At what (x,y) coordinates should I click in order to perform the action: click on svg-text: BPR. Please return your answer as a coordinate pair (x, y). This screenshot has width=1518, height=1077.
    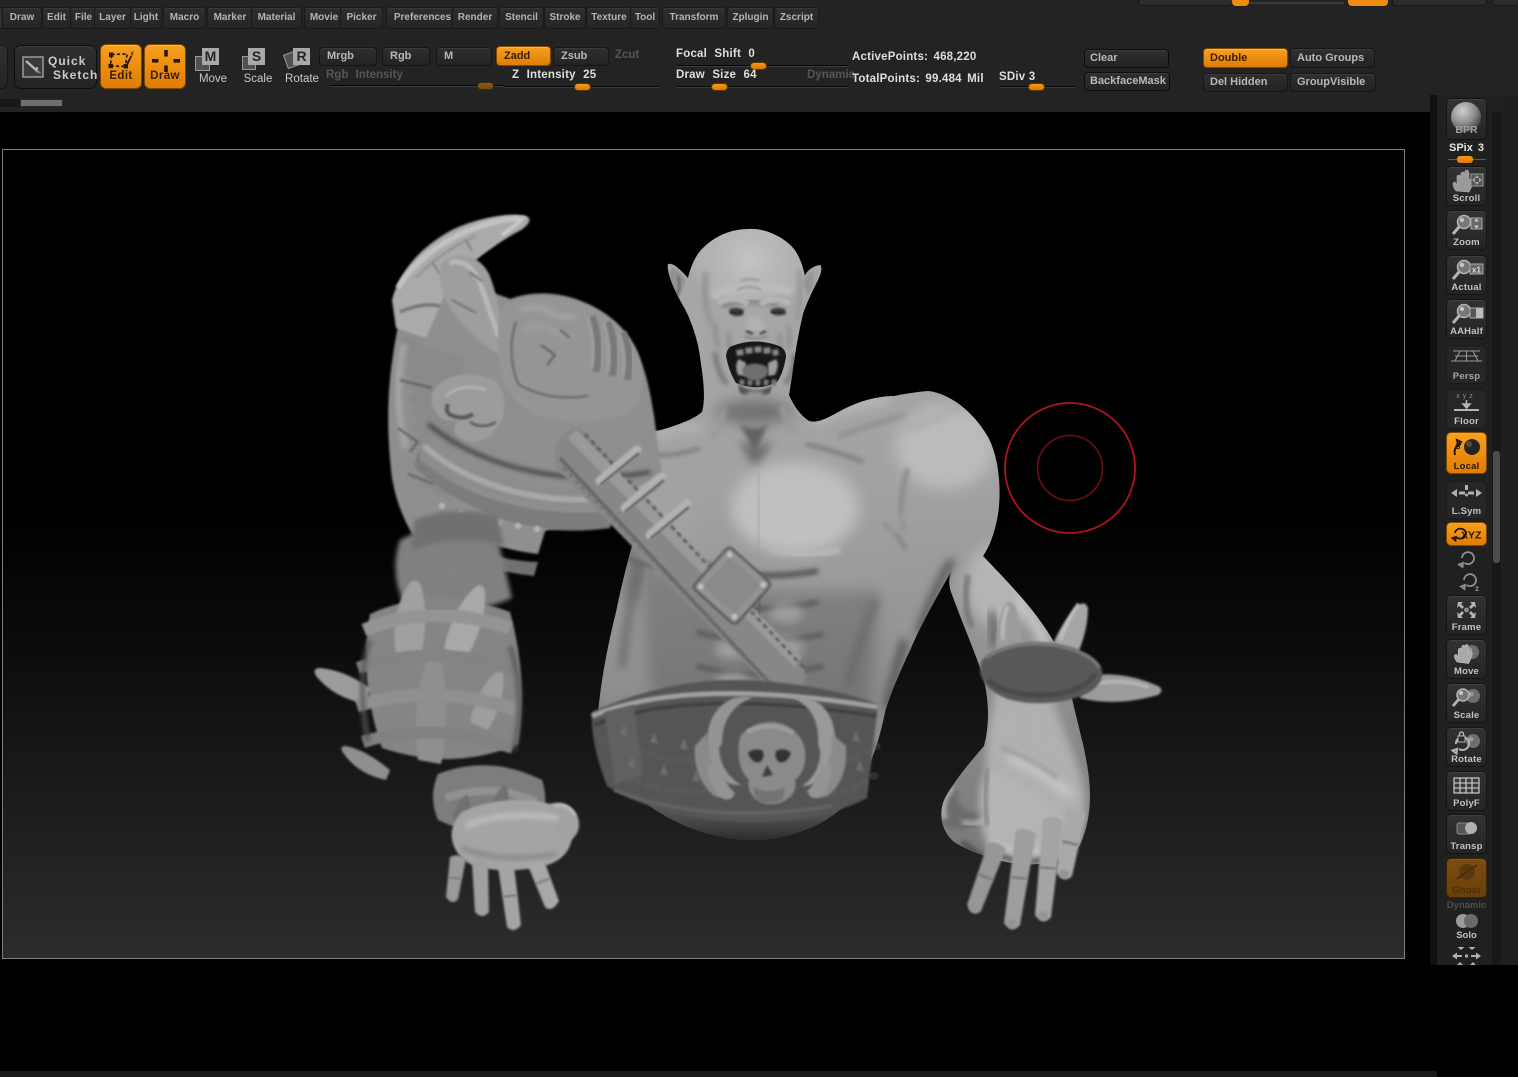
    Looking at the image, I should click on (1466, 130).